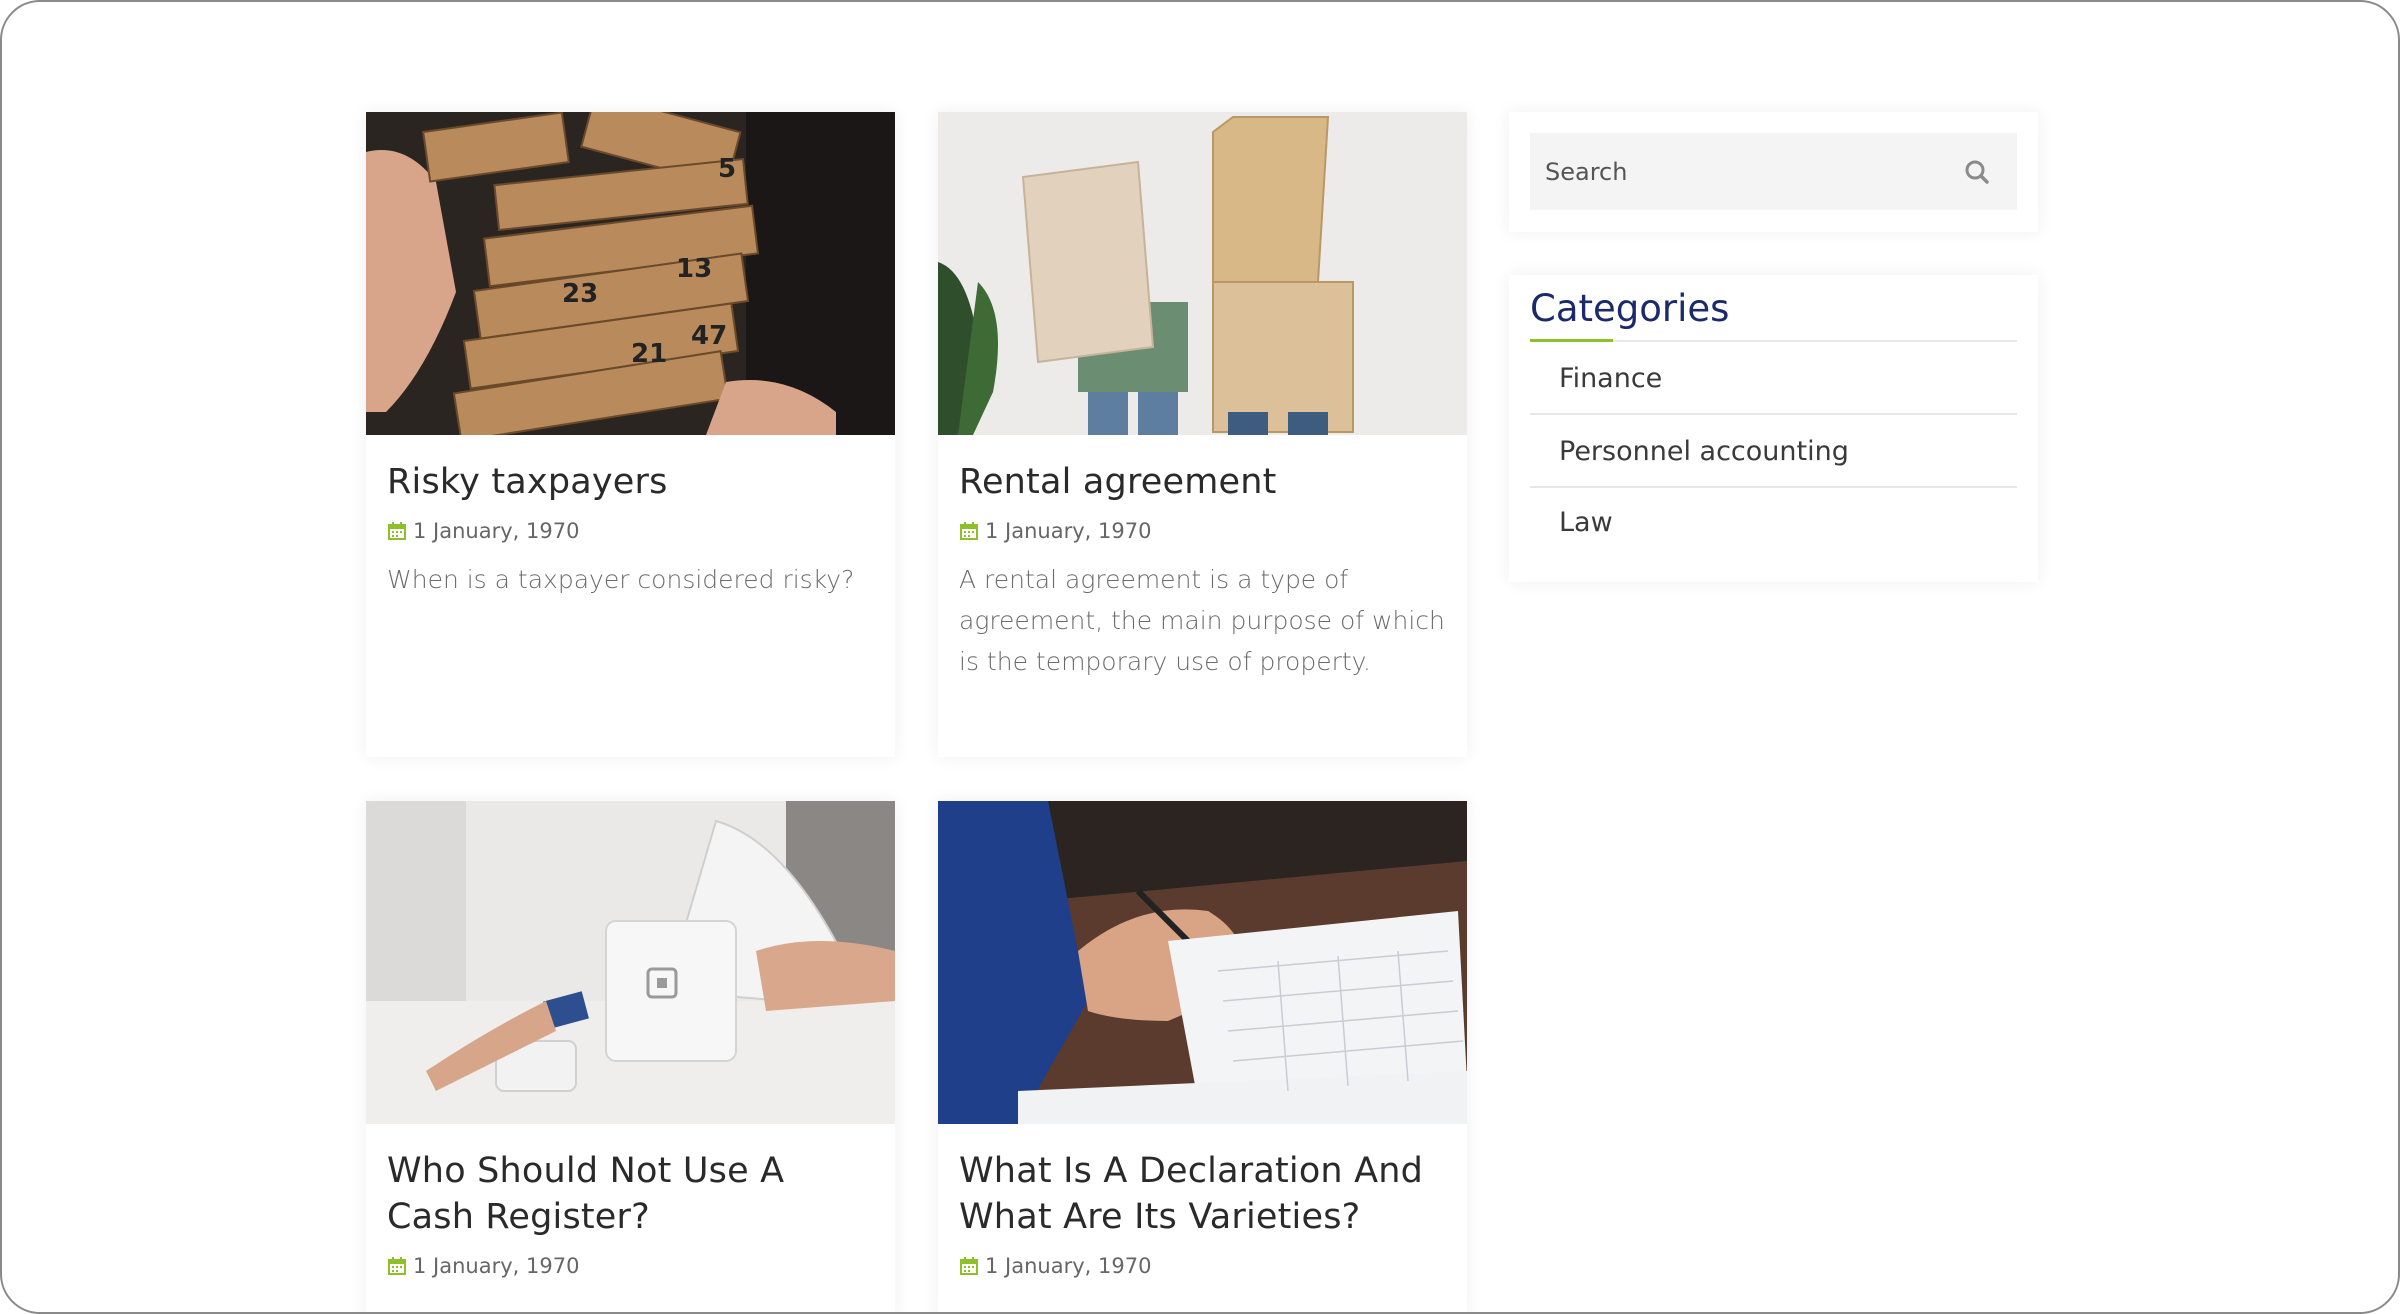  I want to click on categories-underline, so click(1571, 340).